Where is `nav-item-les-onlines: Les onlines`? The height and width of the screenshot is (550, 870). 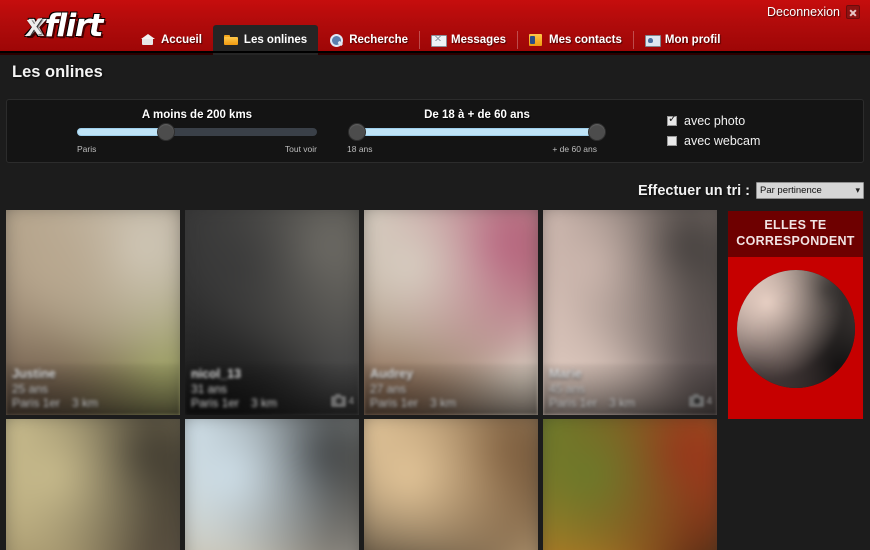
nav-item-les-onlines: Les onlines is located at coordinates (265, 40).